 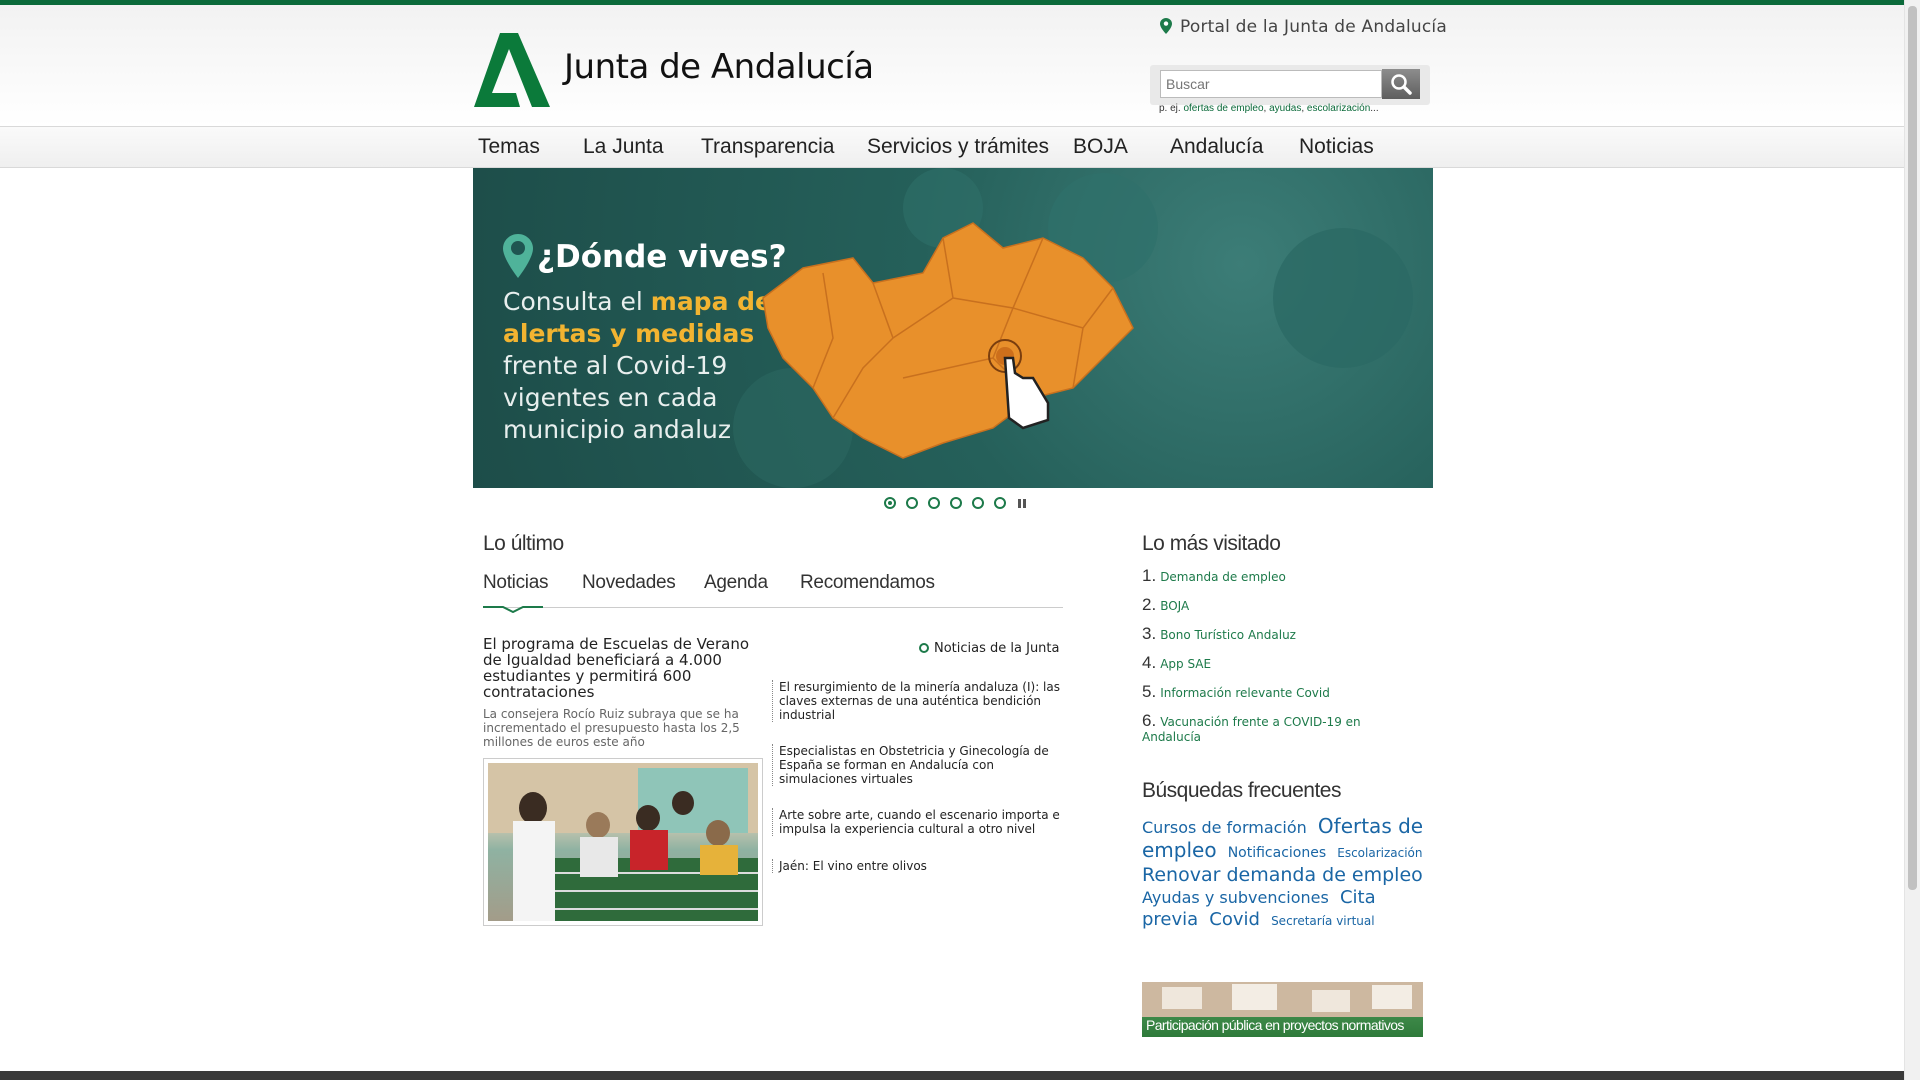 I want to click on news-tabs: Noticias Novedades Agenda Recomendamos, so click(x=773, y=589).